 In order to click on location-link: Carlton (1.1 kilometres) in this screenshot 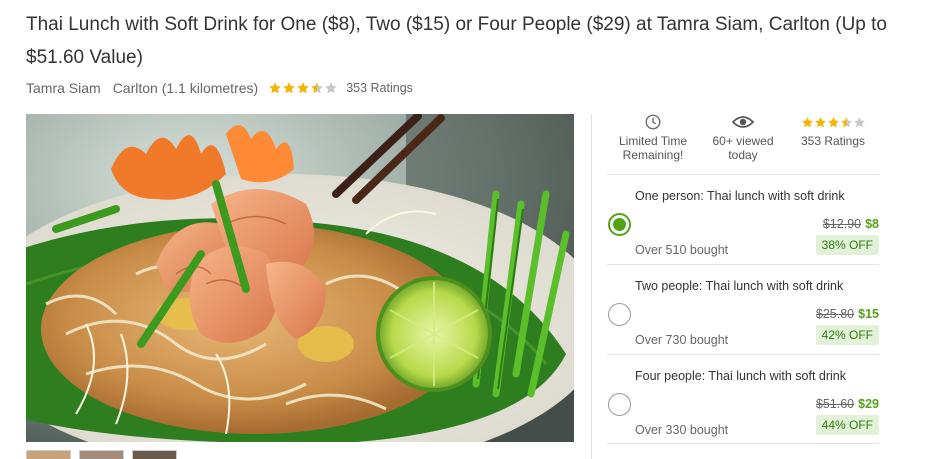, I will do `click(186, 88)`.